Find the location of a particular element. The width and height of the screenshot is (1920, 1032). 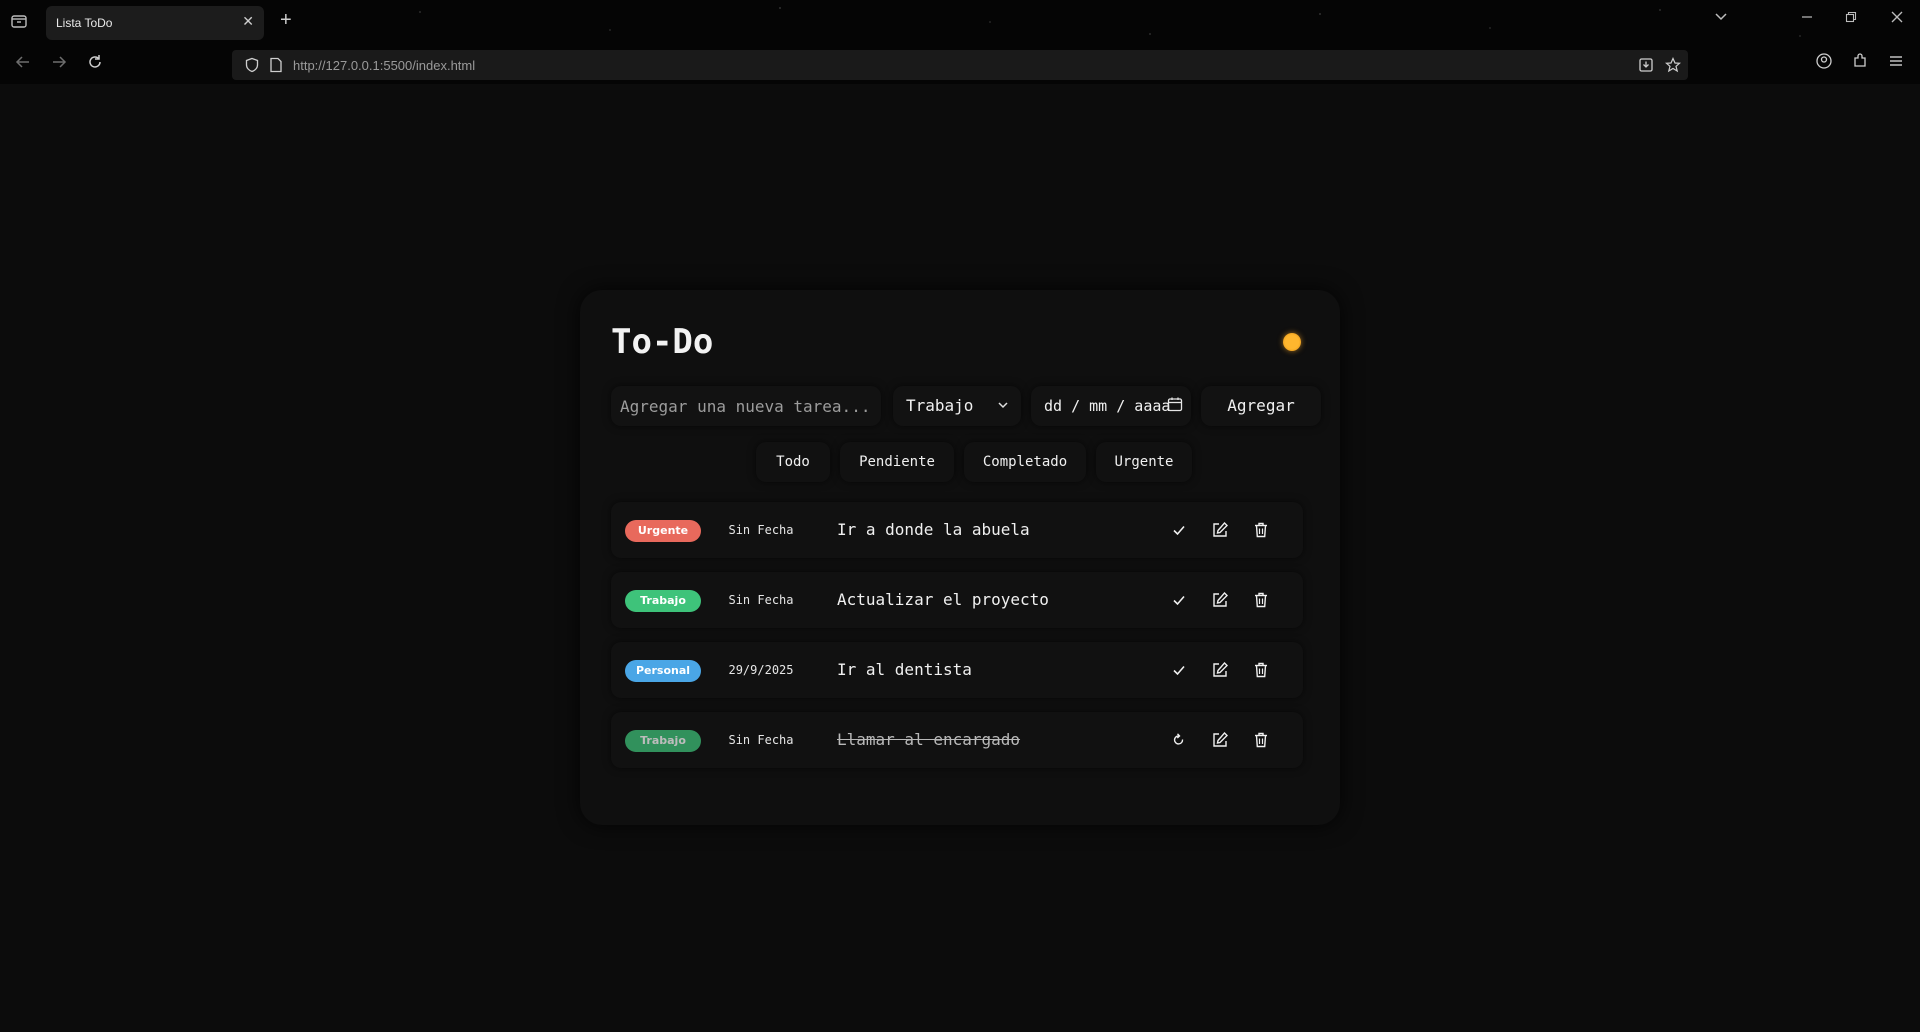

tab-close-icon: ✕ is located at coordinates (248, 21).